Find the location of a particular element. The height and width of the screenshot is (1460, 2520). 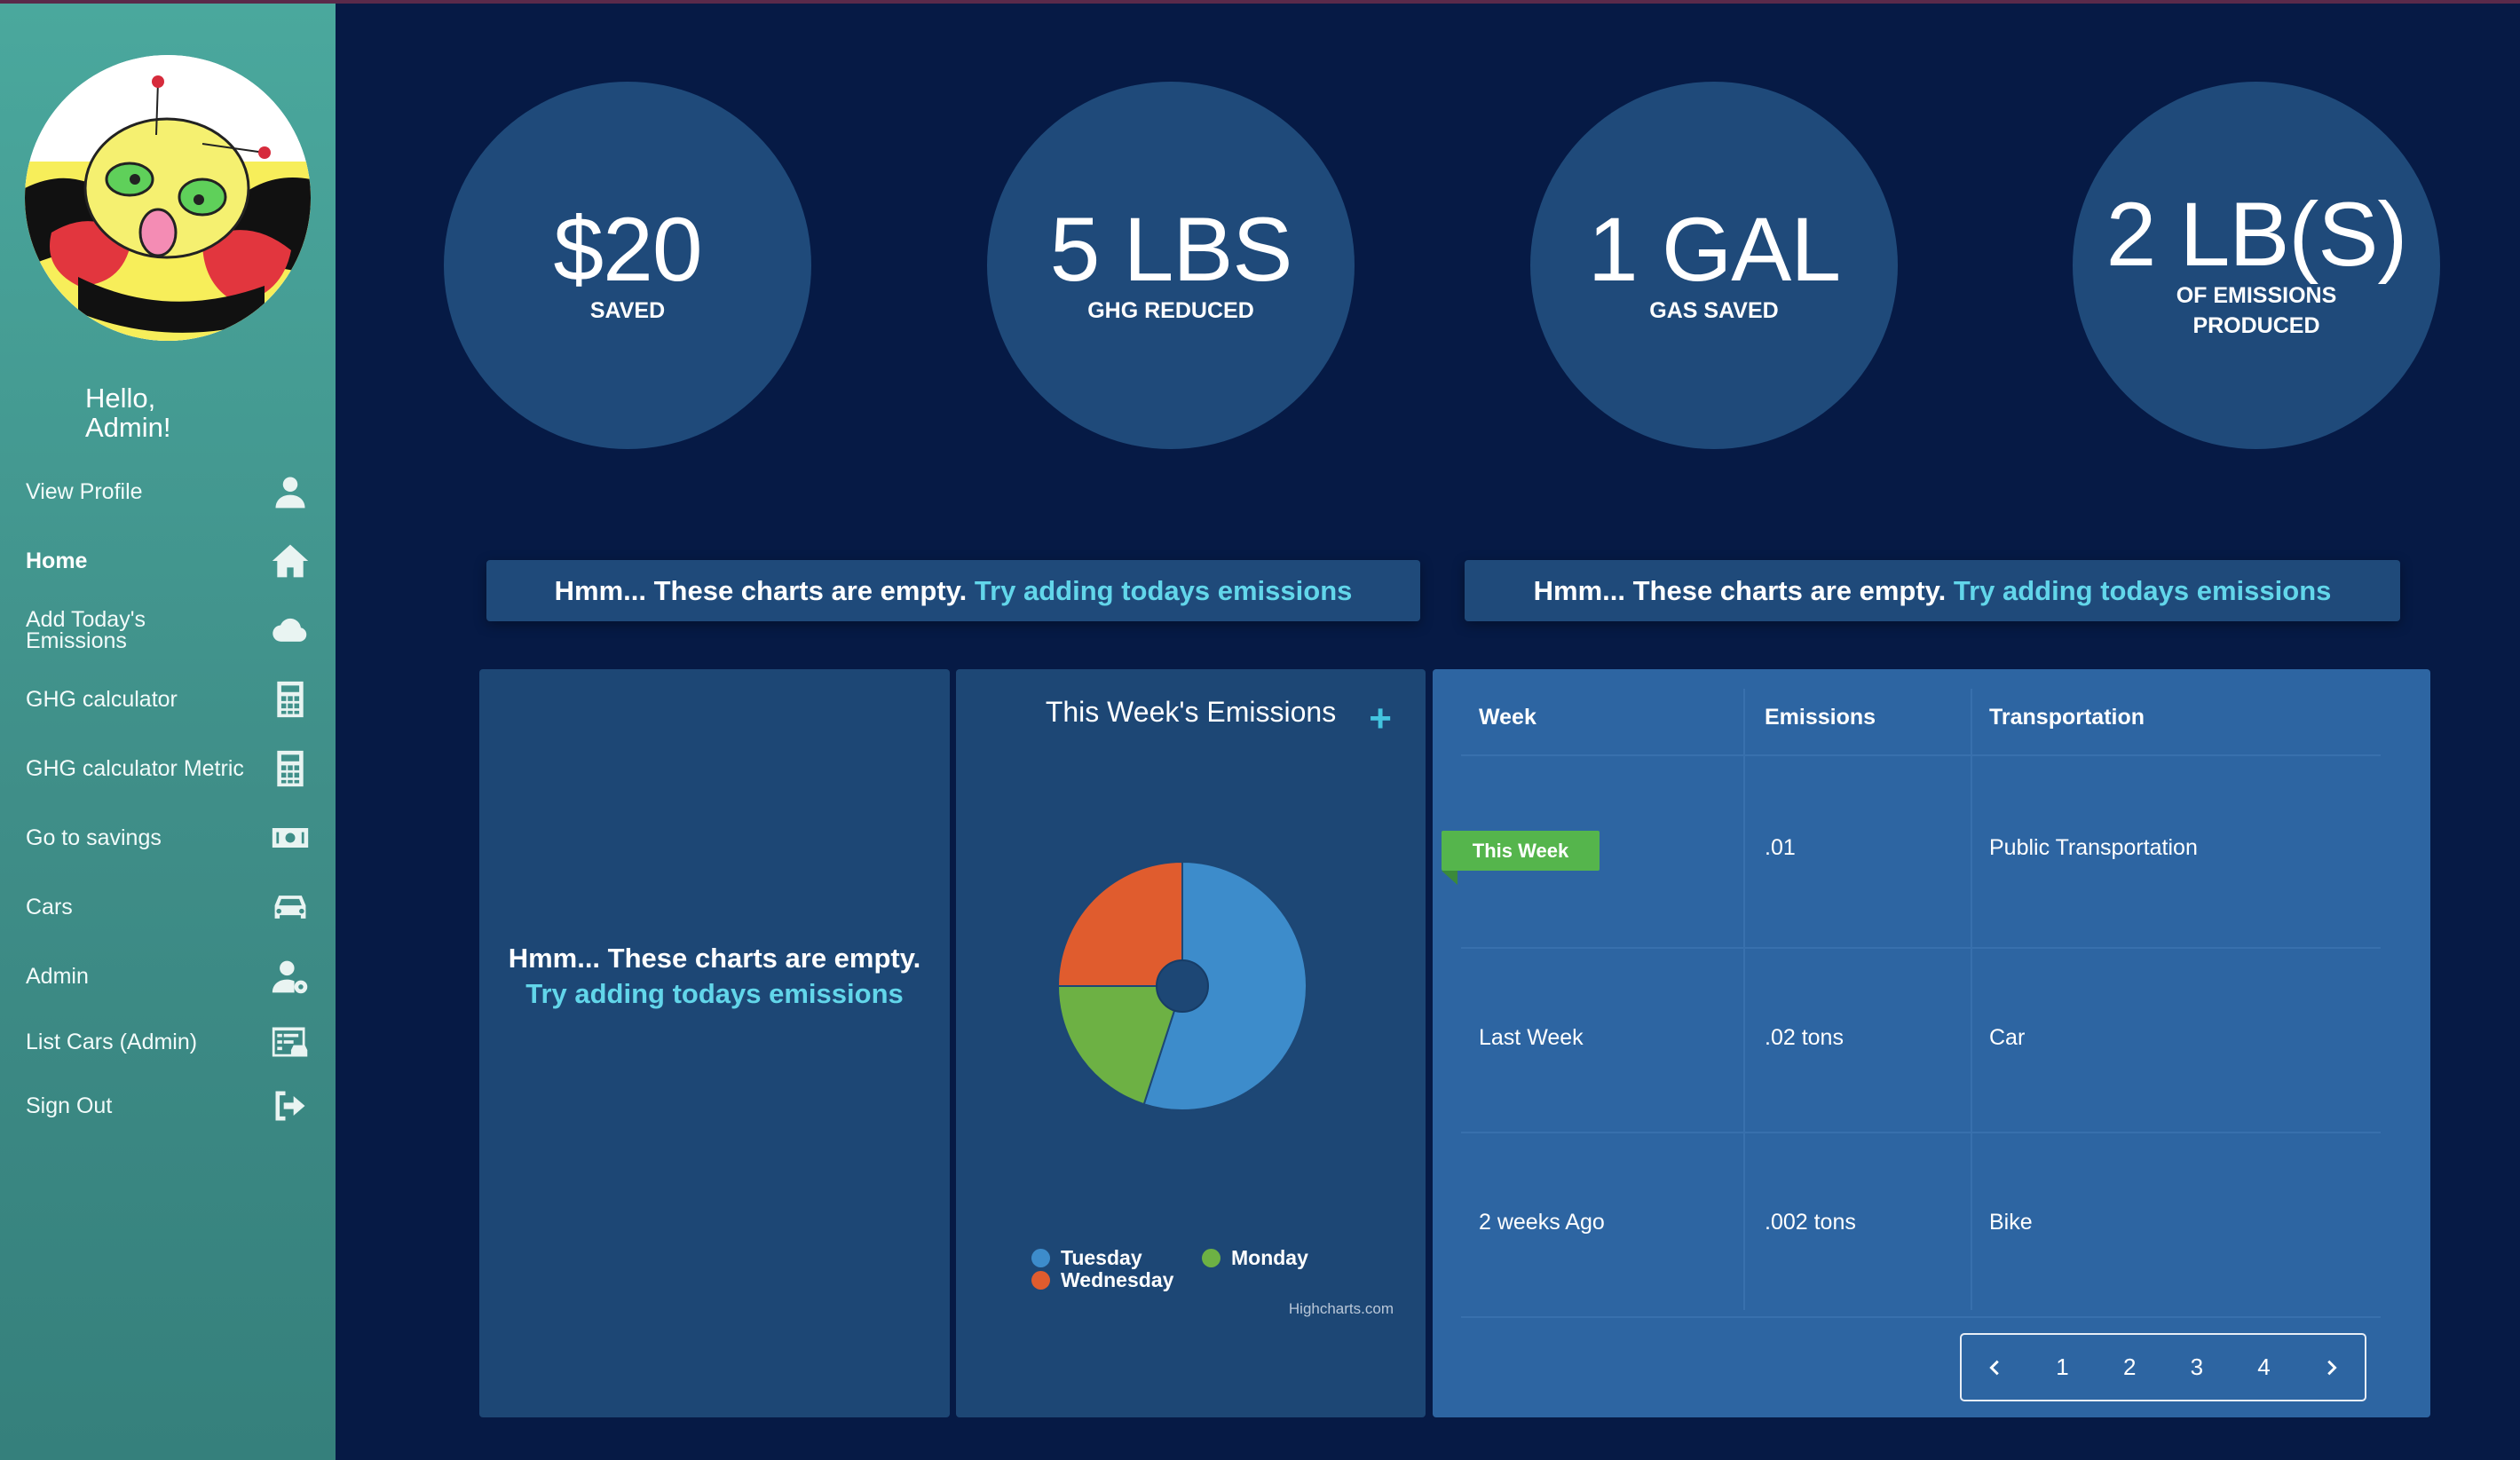

stat-saved: $20 SAVED is located at coordinates (627, 265).